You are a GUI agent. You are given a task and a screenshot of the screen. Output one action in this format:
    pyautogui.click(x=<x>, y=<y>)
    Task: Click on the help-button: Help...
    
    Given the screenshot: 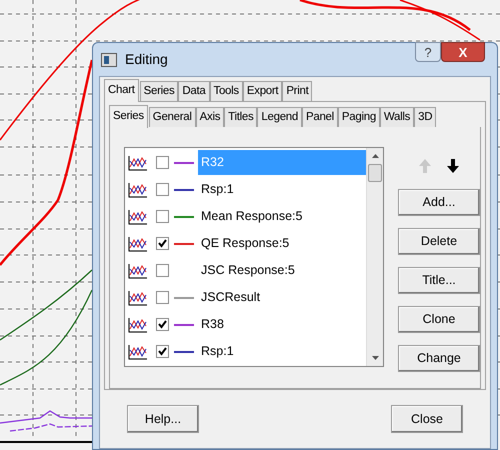 What is the action you would take?
    pyautogui.click(x=163, y=419)
    